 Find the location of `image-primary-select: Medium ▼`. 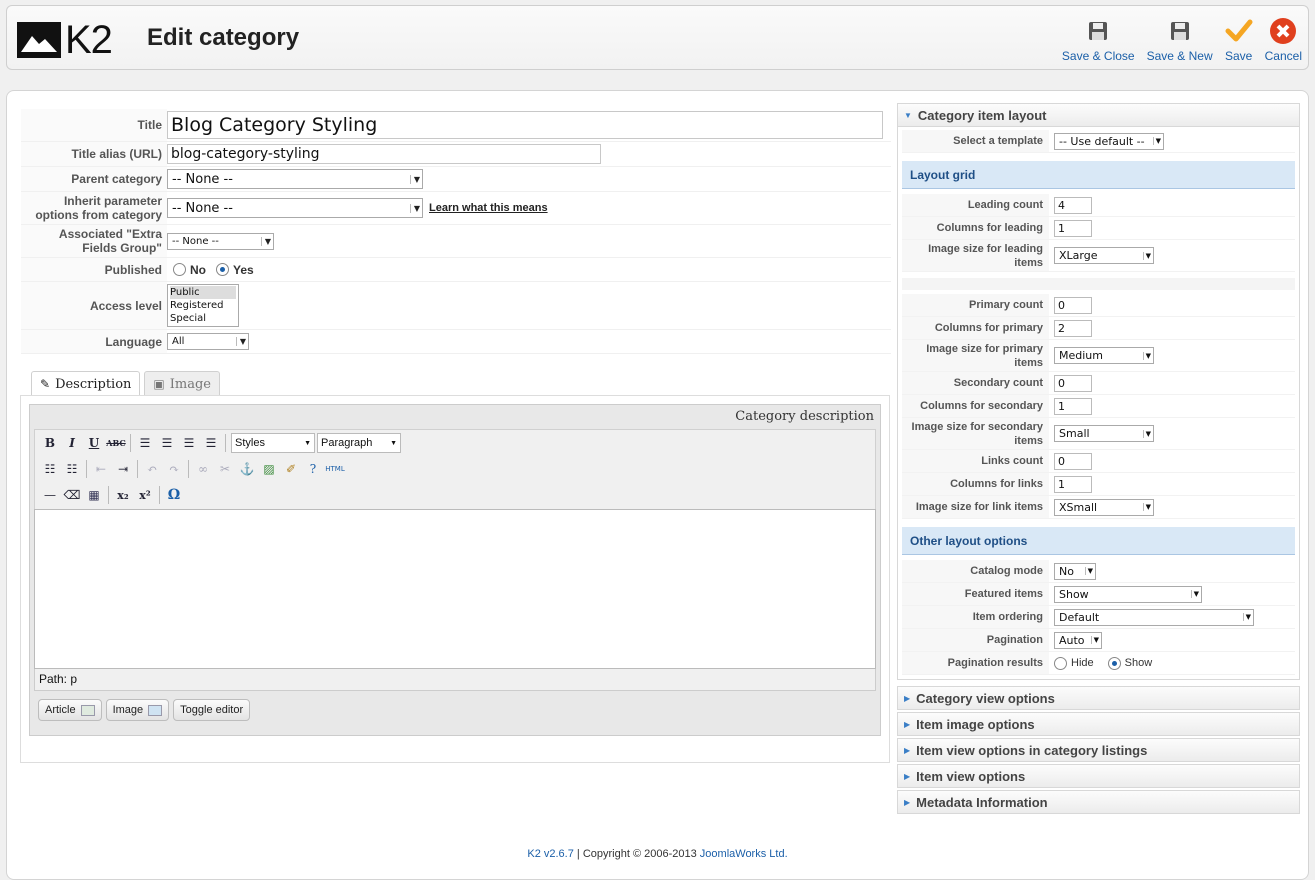

image-primary-select: Medium ▼ is located at coordinates (1104, 355).